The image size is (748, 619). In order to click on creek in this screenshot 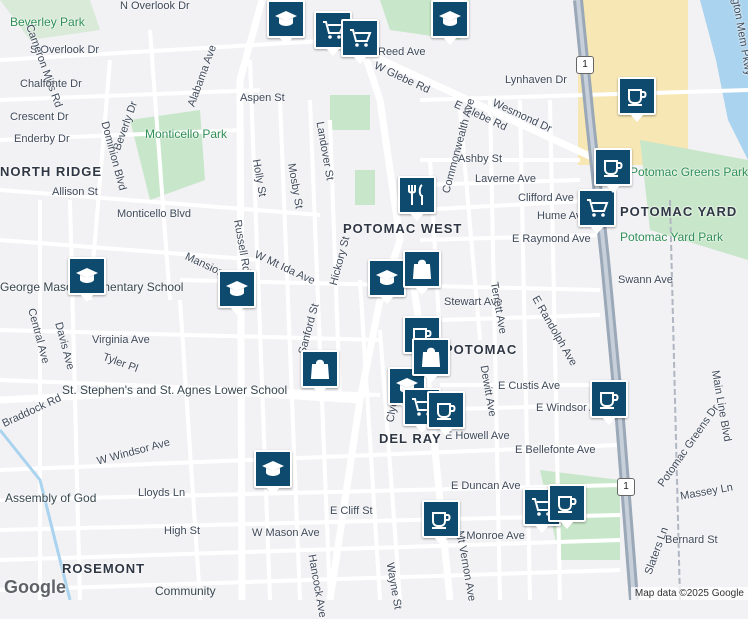, I will do `click(36, 515)`.